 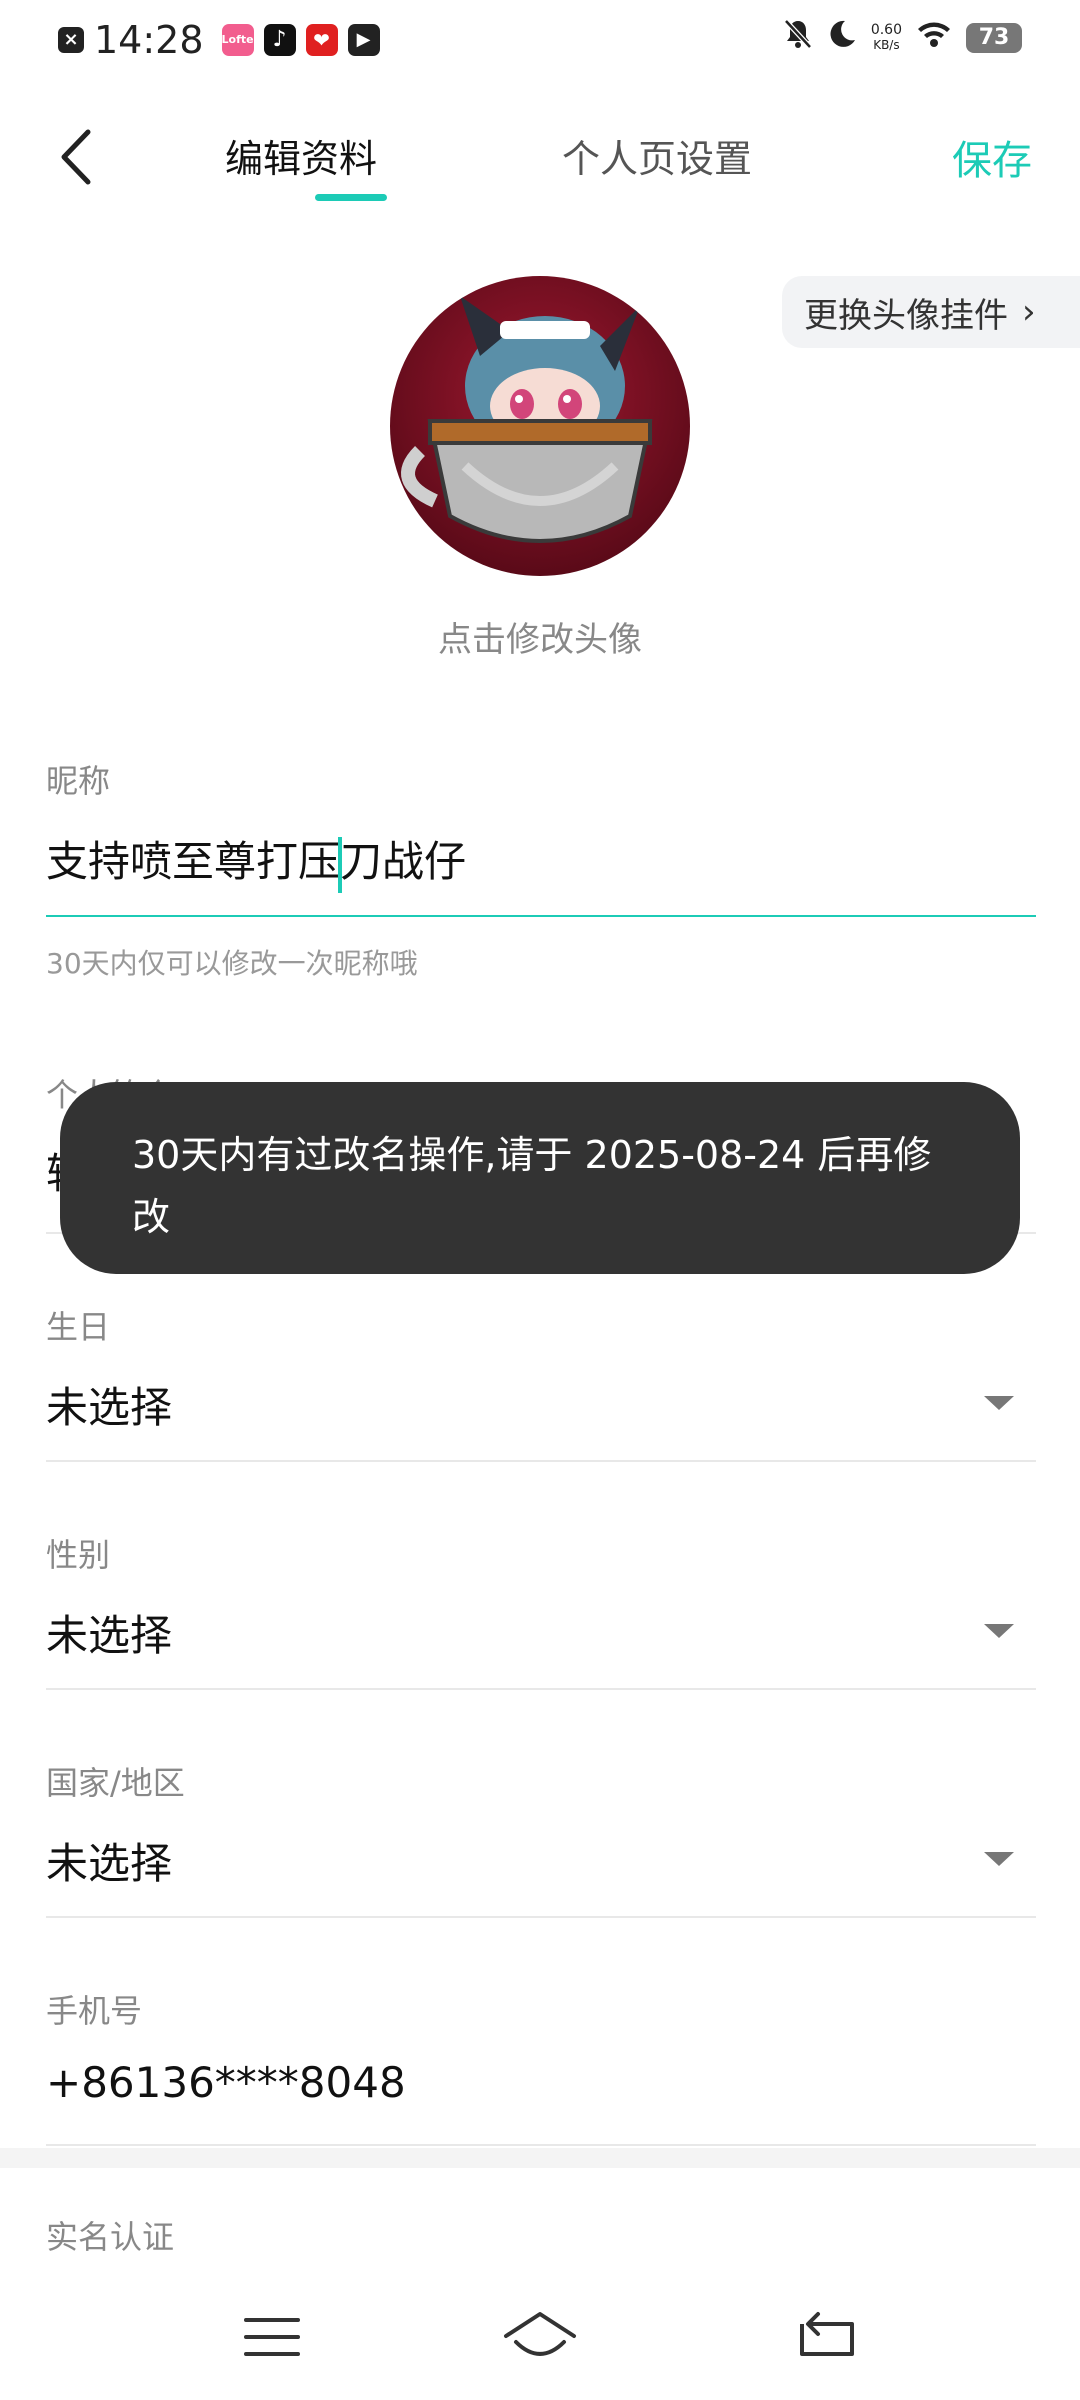 I want to click on tiktok-app-icon: ♪, so click(x=279, y=40).